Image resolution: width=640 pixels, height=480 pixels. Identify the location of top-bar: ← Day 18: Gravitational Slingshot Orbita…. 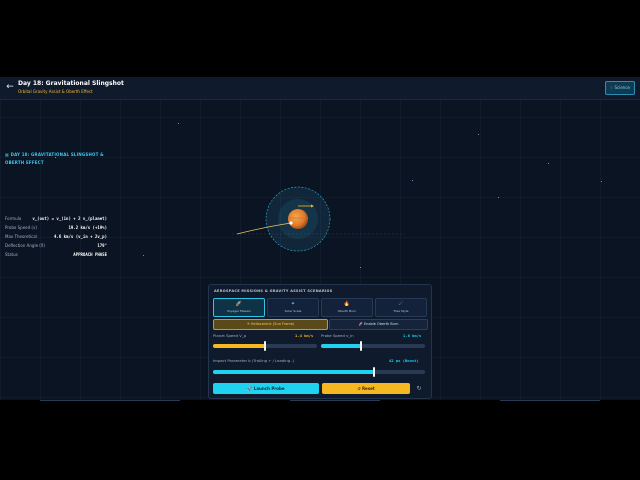
(320, 88).